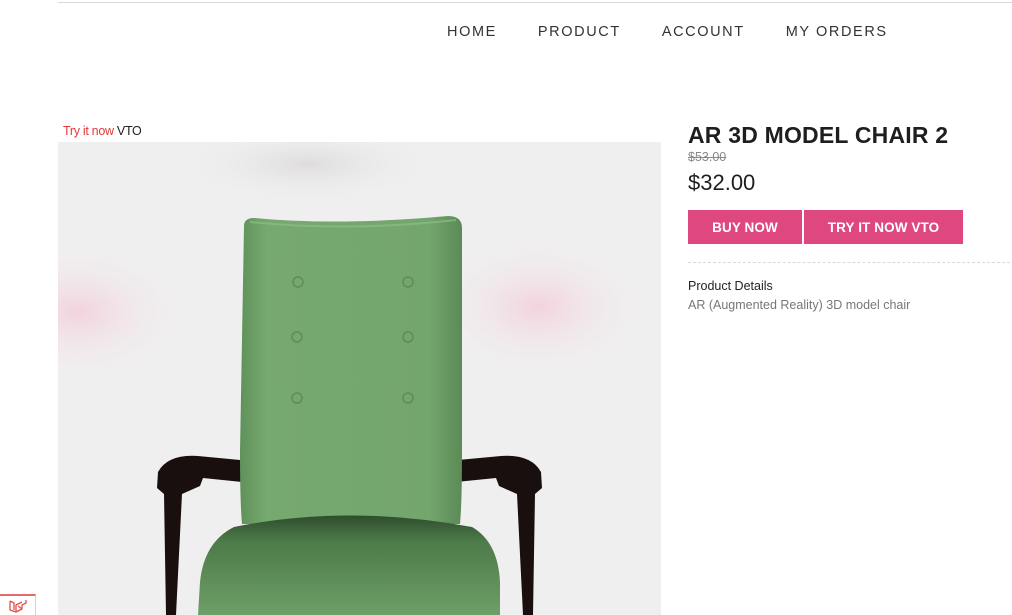 This screenshot has height=615, width=1012. What do you see at coordinates (129, 131) in the screenshot?
I see `vto-label: VTO` at bounding box center [129, 131].